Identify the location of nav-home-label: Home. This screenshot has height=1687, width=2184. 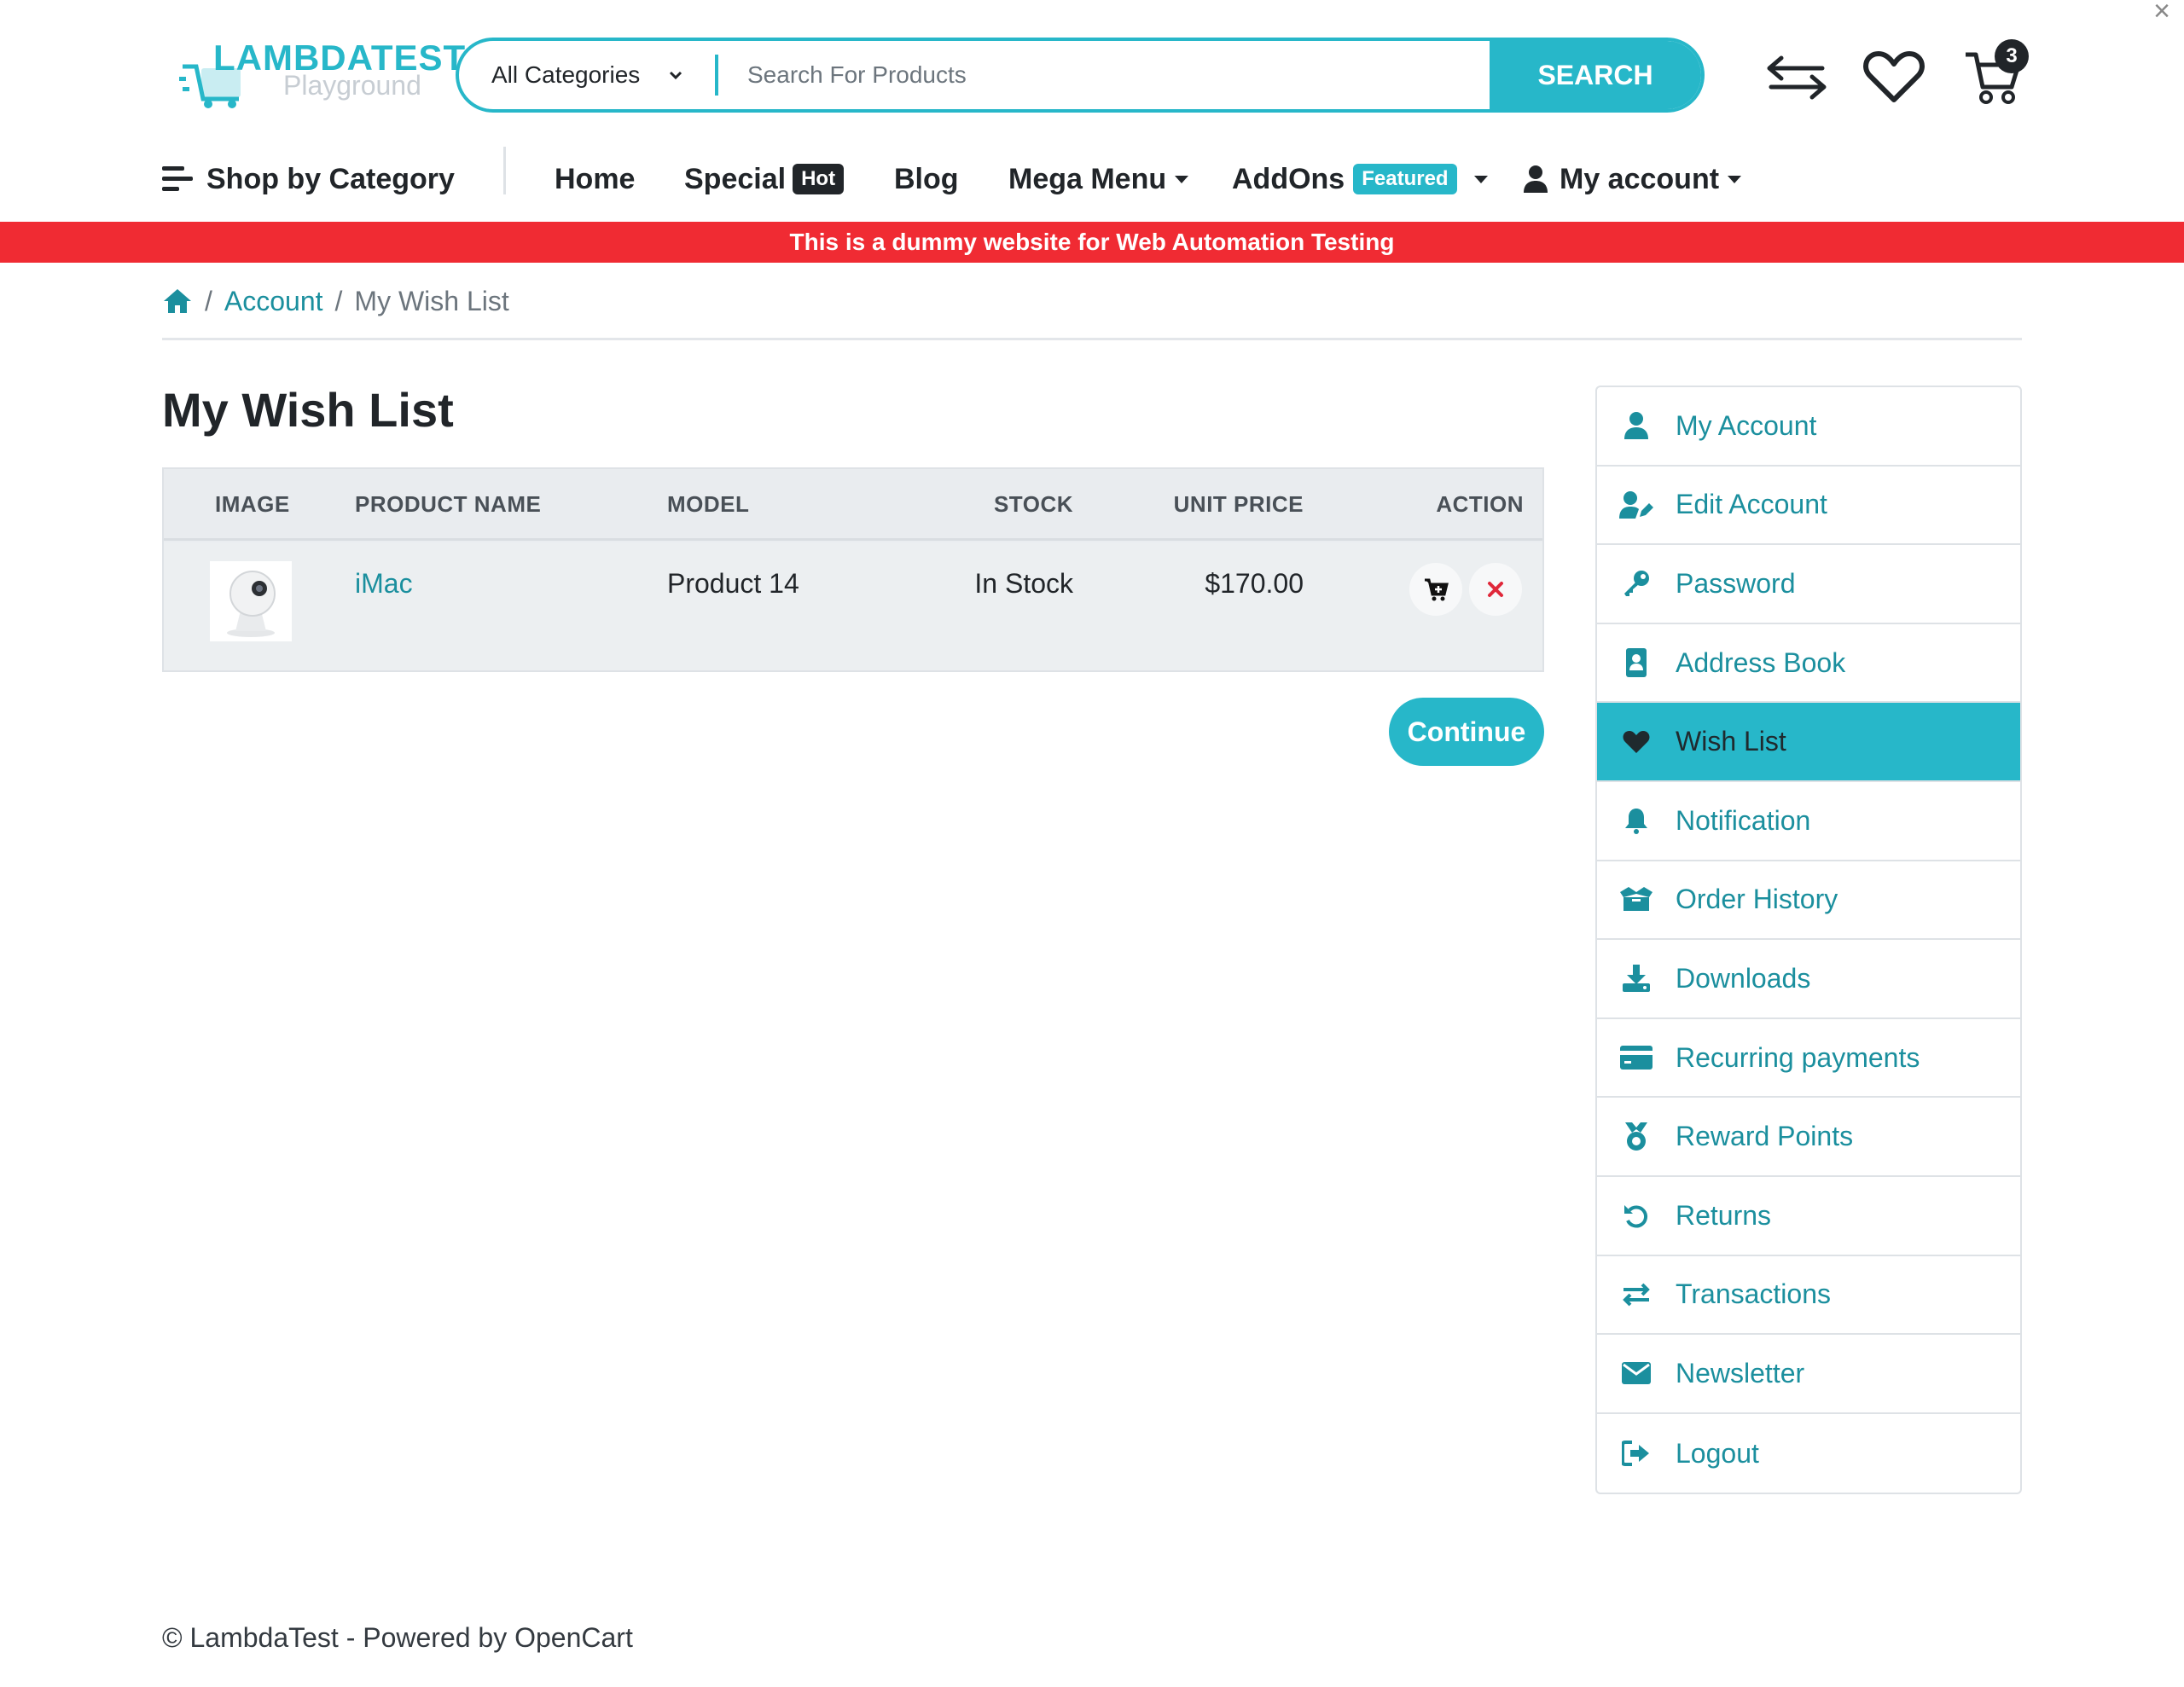
(595, 179).